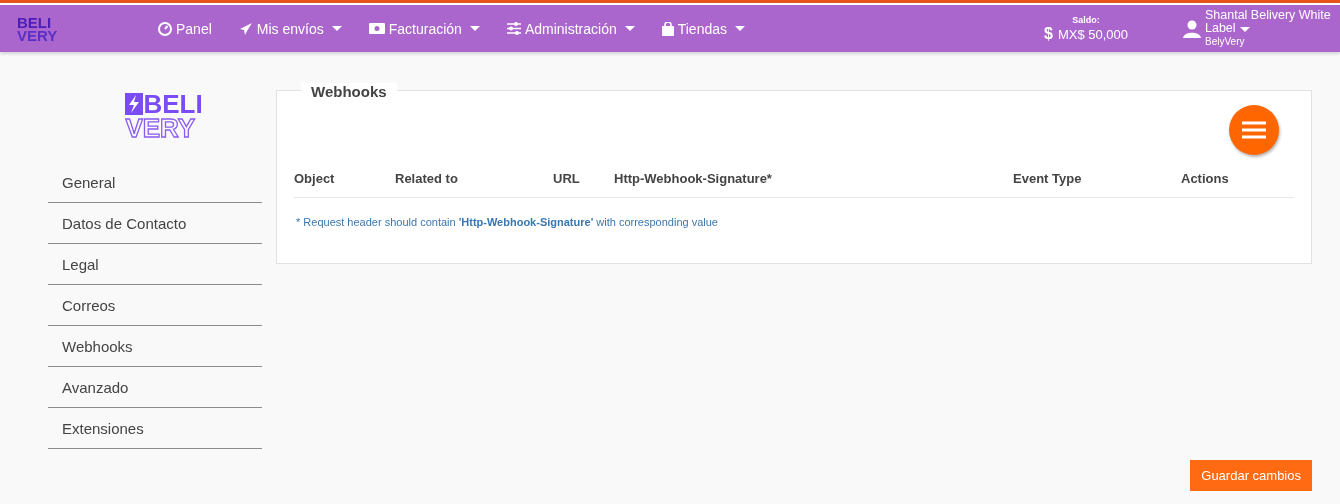 This screenshot has width=1340, height=504. What do you see at coordinates (155, 428) in the screenshot?
I see `sidebar-item: Extensiones` at bounding box center [155, 428].